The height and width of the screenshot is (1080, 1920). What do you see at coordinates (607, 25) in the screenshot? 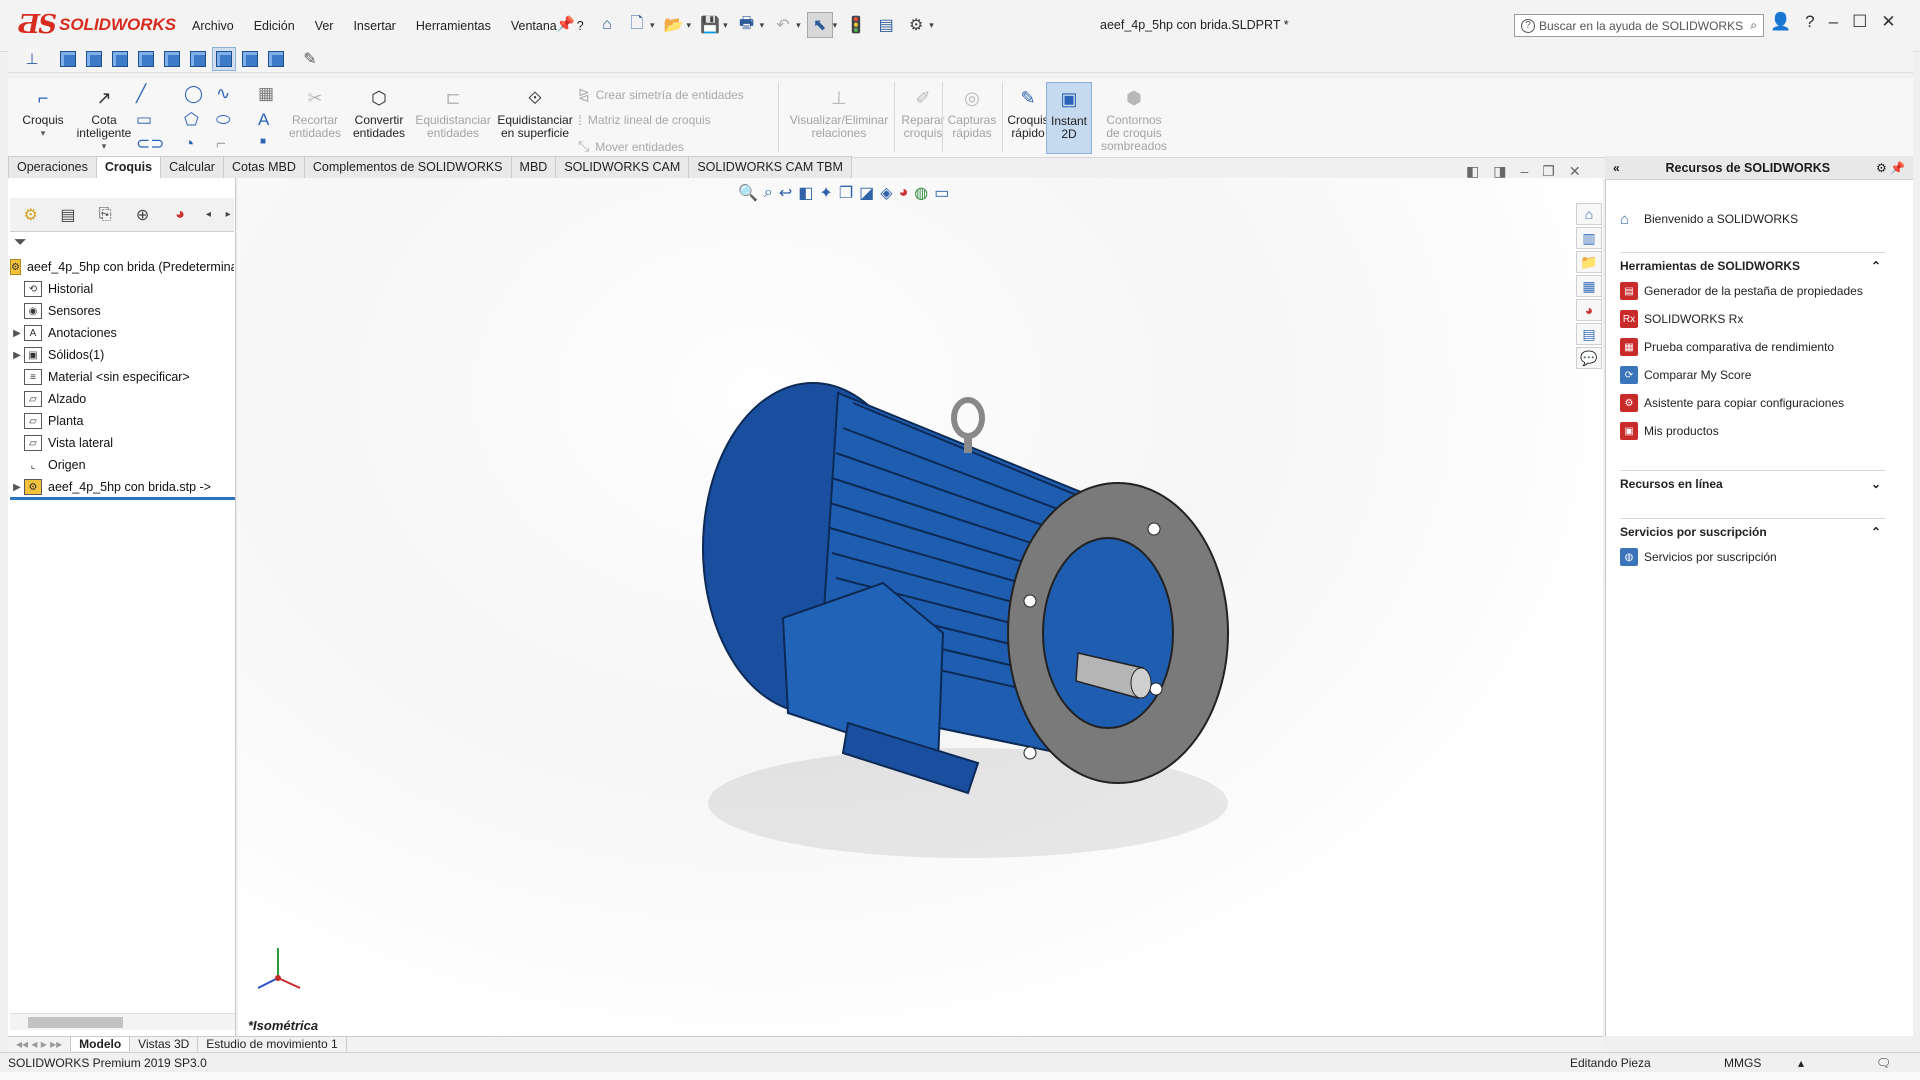
I see `home-icon: ⌂` at bounding box center [607, 25].